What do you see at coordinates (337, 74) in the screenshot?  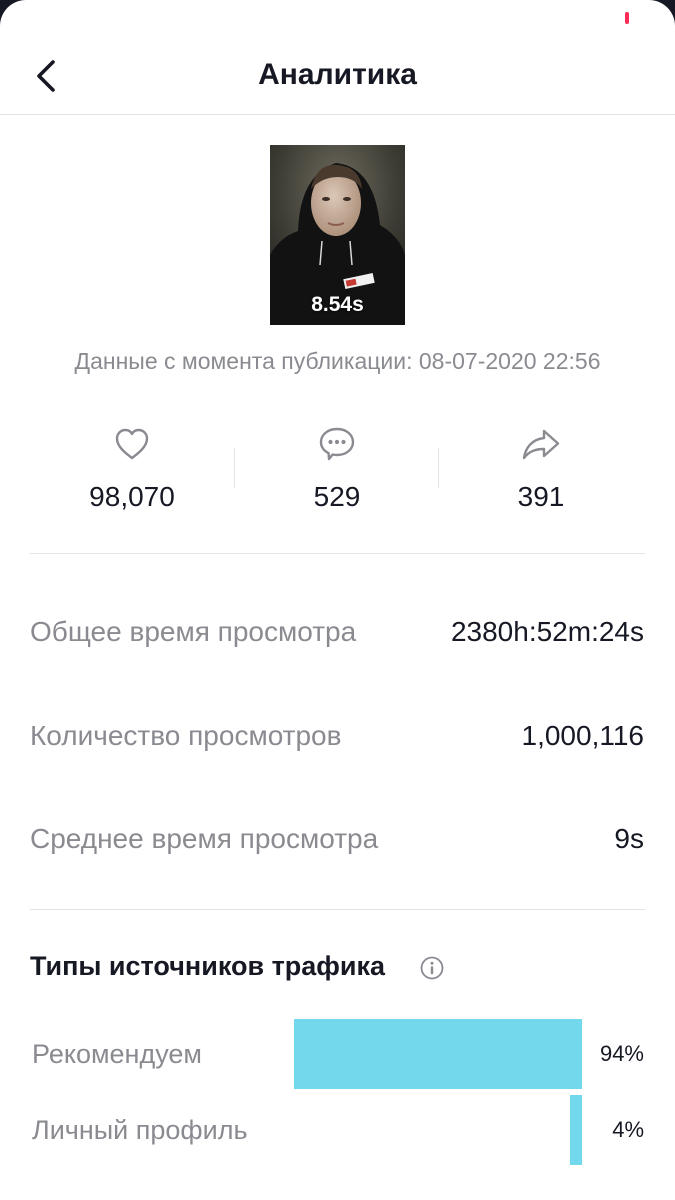 I see `page-title: Аналитика` at bounding box center [337, 74].